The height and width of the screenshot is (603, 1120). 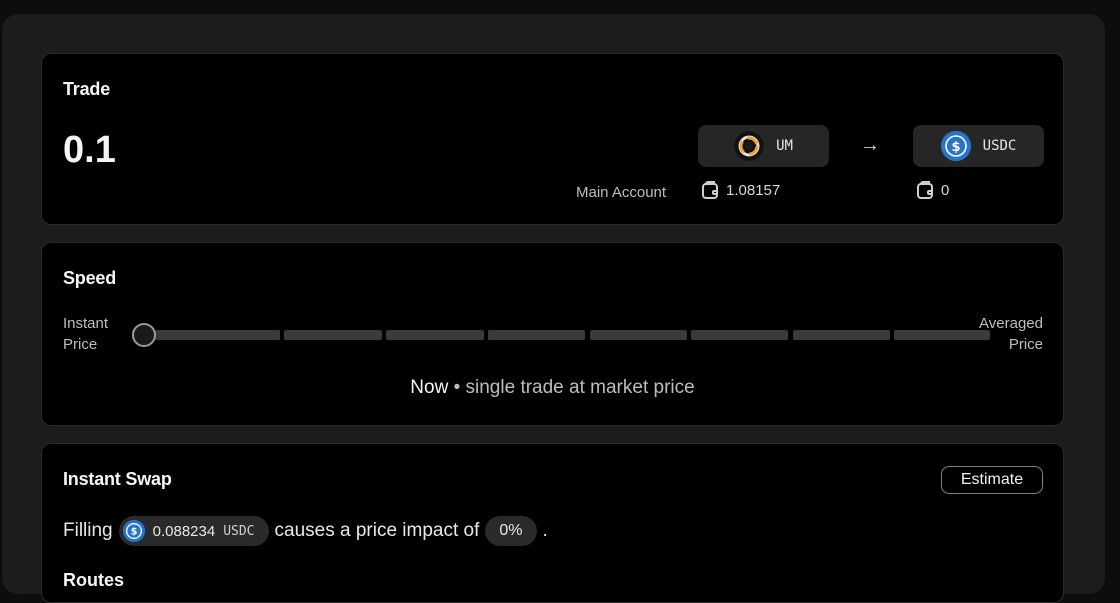 What do you see at coordinates (870, 145) in the screenshot?
I see `arrow-right-icon: →` at bounding box center [870, 145].